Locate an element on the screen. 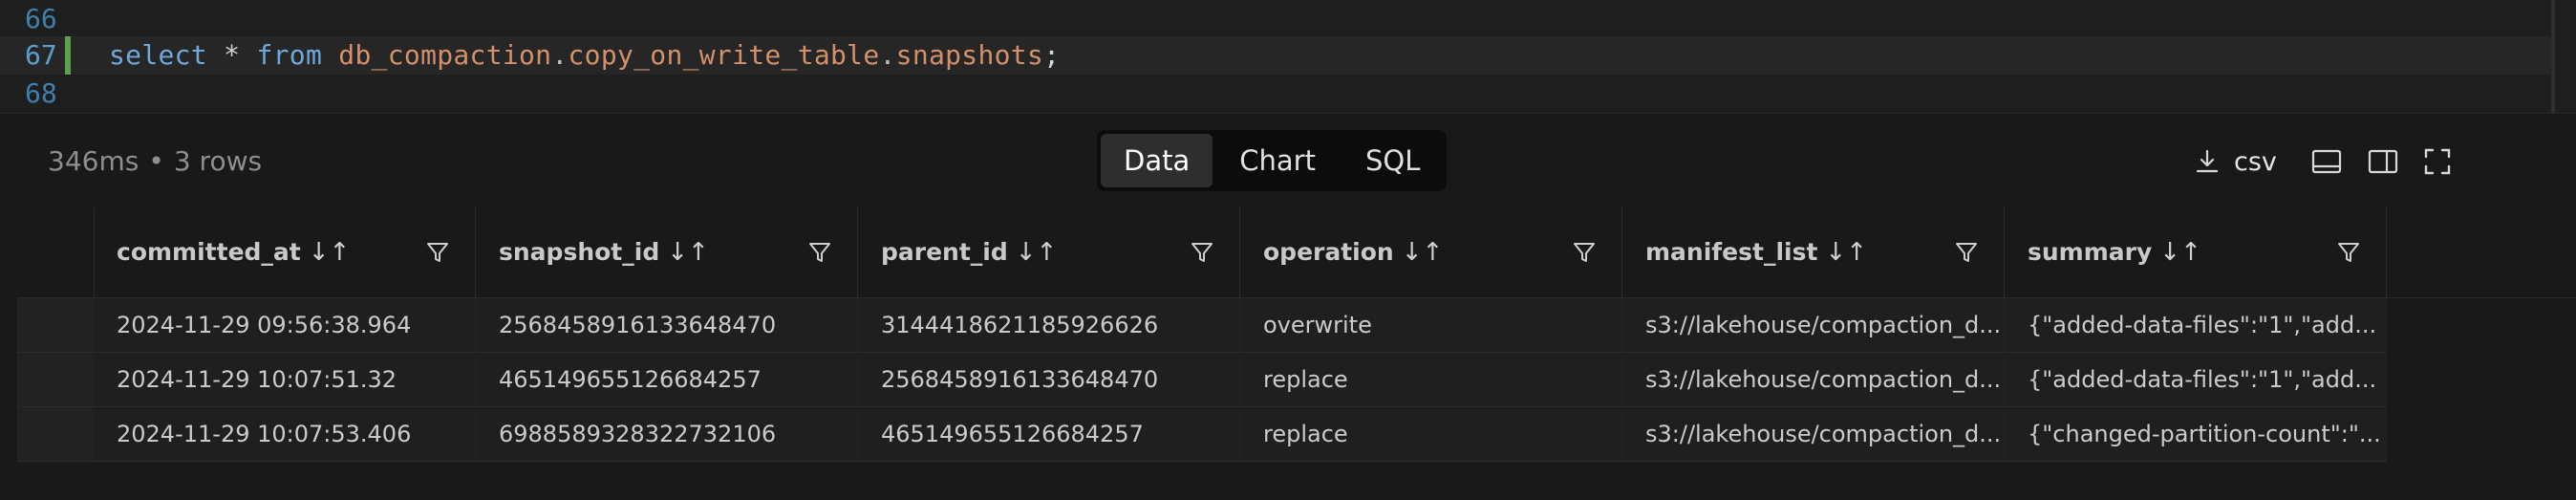 The width and height of the screenshot is (2576, 500). cell-parent-id: 2568458916133648470 is located at coordinates (1049, 379).